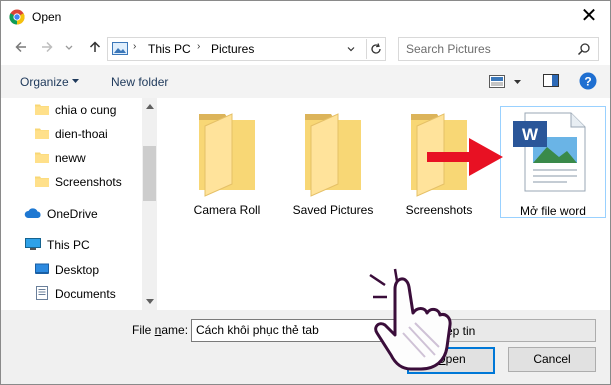 Image resolution: width=611 pixels, height=385 pixels. I want to click on file-item-camera-roll: Camera Roll, so click(227, 162).